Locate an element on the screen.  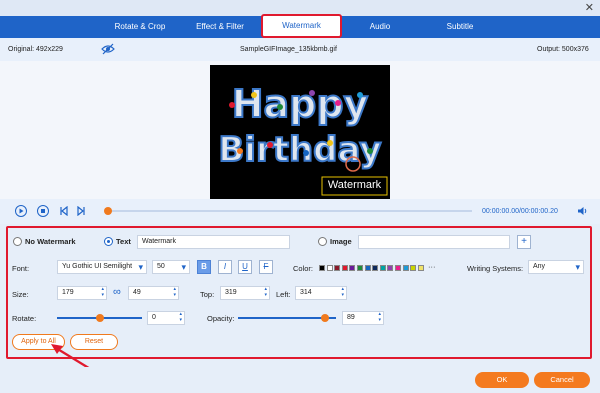
height-stepper: 49 is located at coordinates (153, 293).